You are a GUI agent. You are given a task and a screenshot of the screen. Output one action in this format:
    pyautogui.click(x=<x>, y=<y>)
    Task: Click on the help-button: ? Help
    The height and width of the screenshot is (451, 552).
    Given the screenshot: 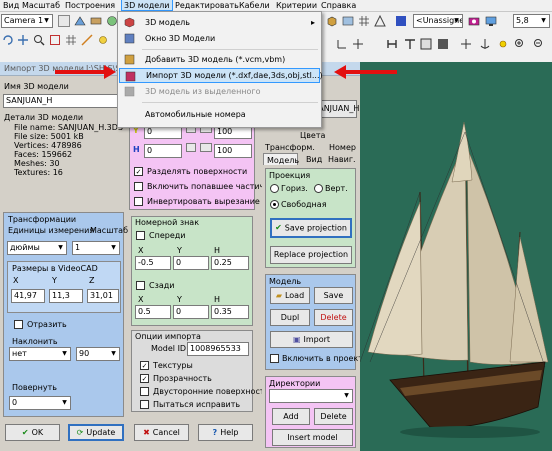 What is the action you would take?
    pyautogui.click(x=225, y=432)
    